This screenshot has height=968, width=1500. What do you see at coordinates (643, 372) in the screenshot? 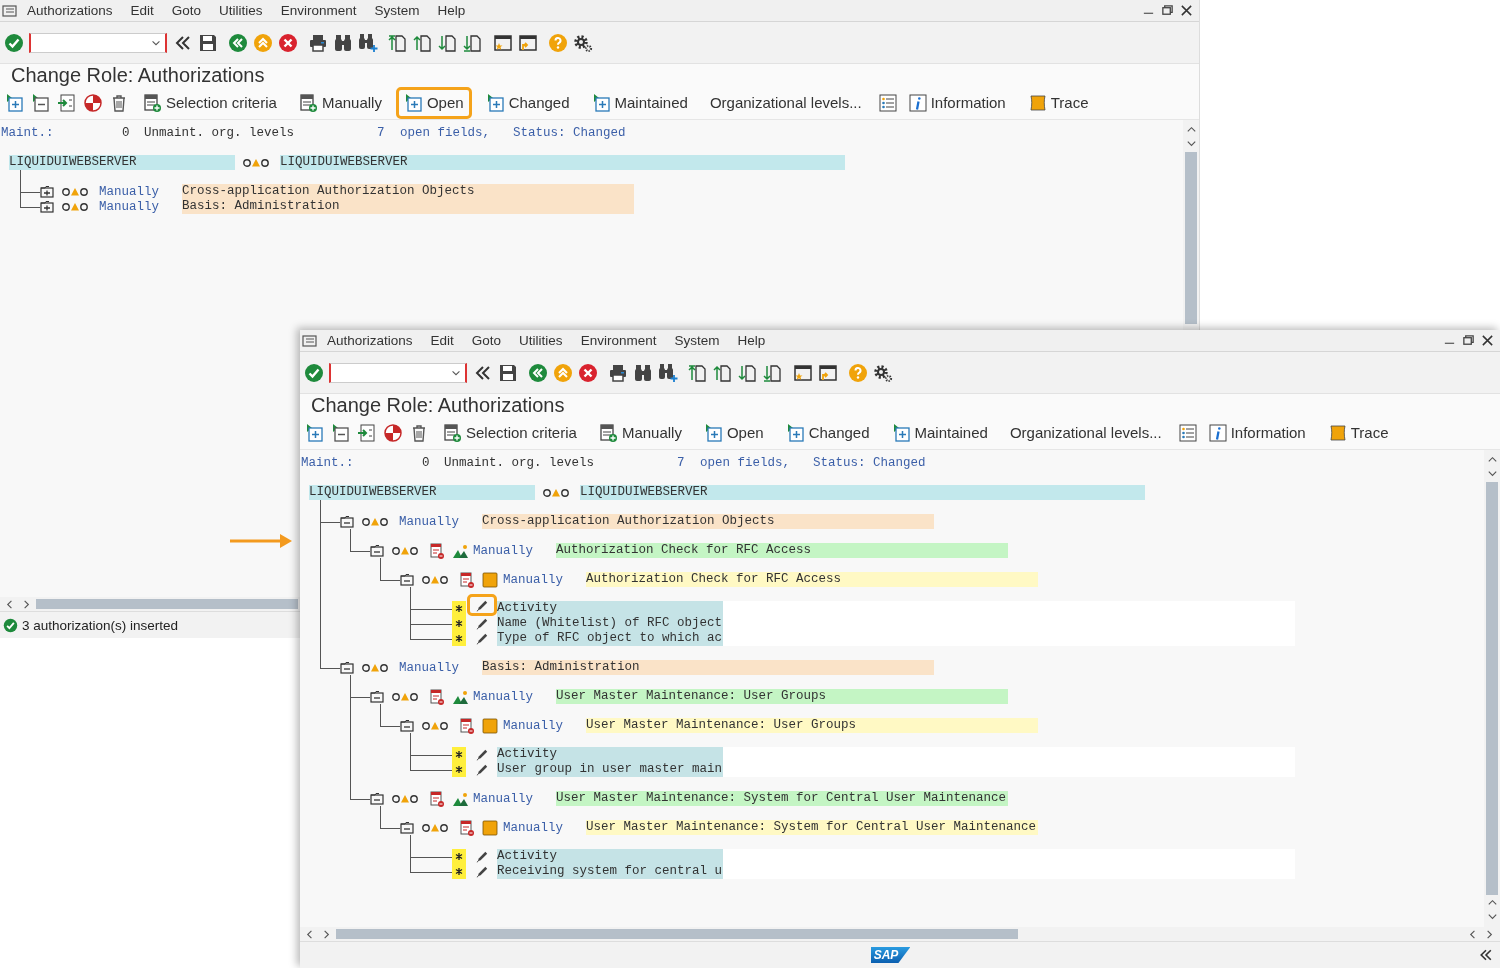
I see `binoculars-icon` at bounding box center [643, 372].